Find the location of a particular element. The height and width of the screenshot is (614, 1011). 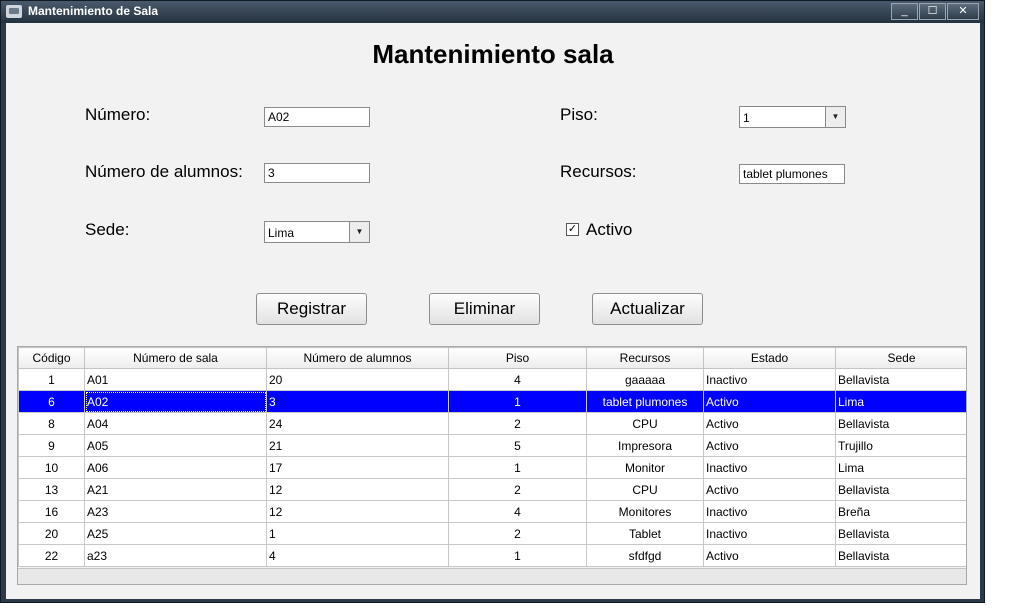

table-row: 20 A25 1 2 Tablet Inactivo Bellavista is located at coordinates (492, 533).